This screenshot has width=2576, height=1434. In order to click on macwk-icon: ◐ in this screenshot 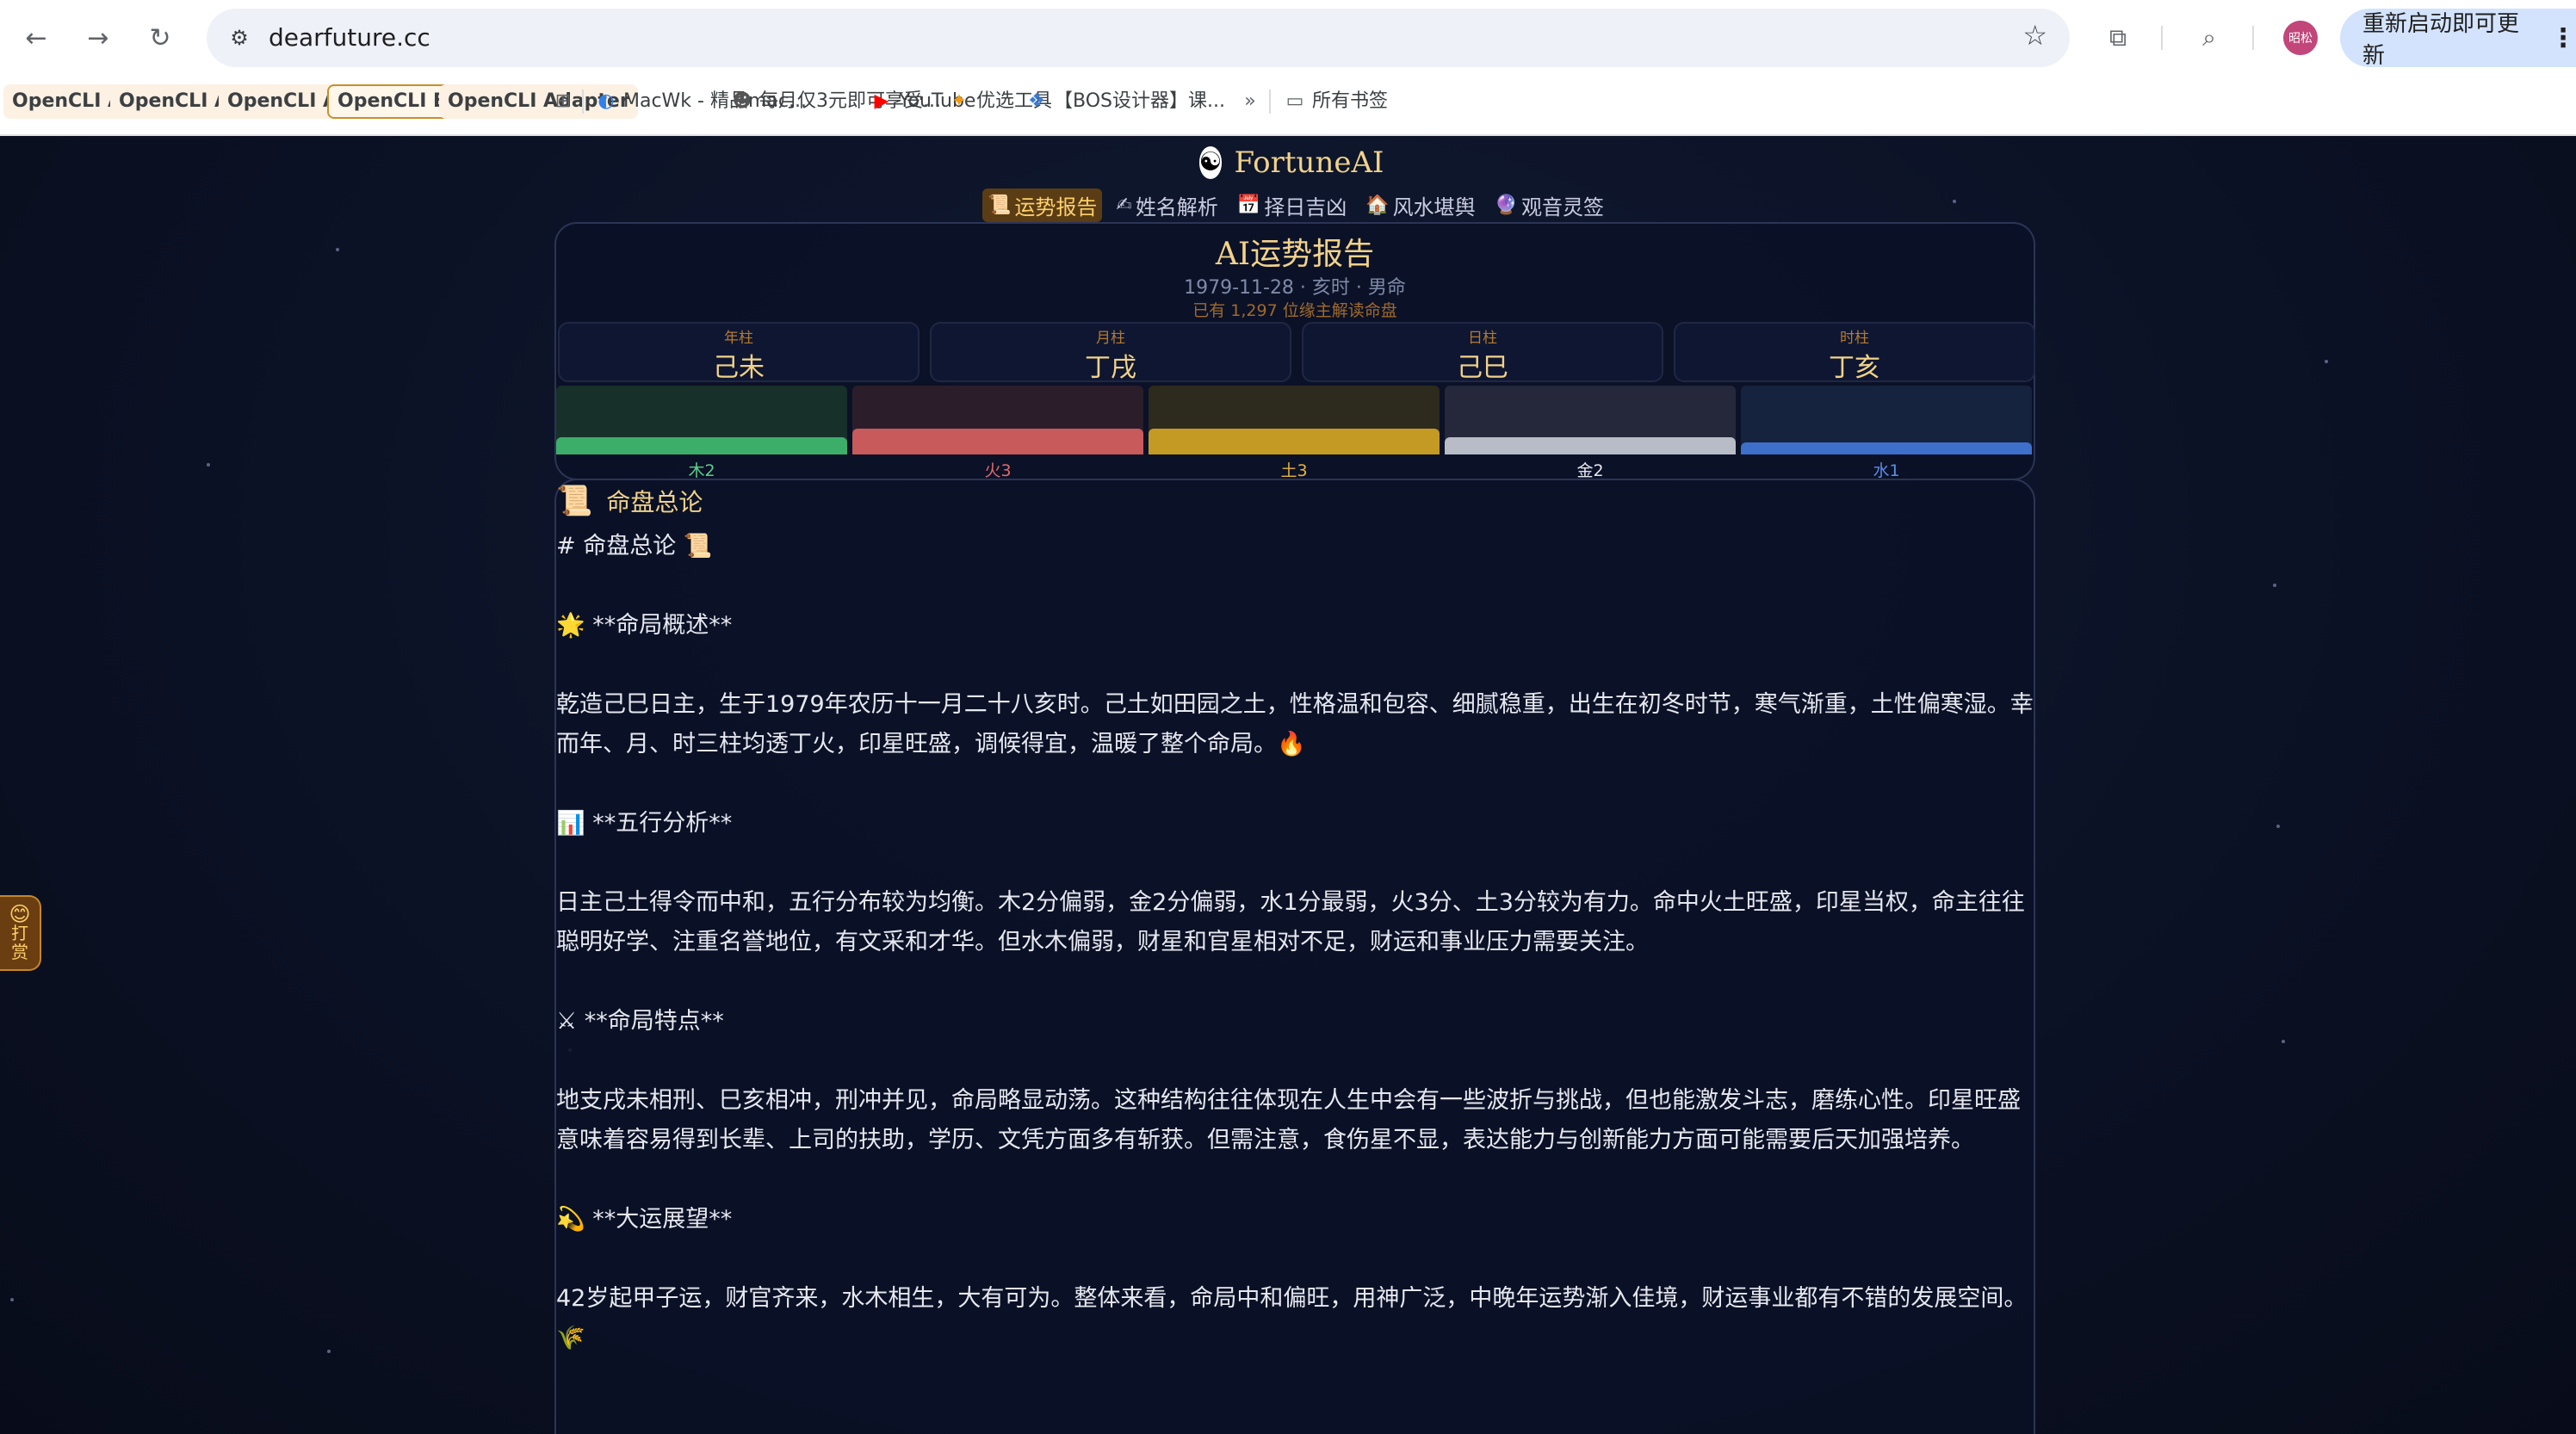, I will do `click(606, 101)`.